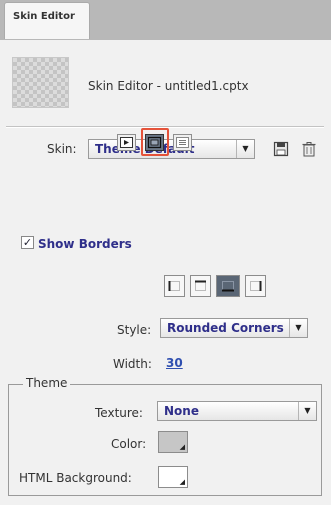 The image size is (331, 505). Describe the element at coordinates (75, 478) in the screenshot. I see `html-background-label: HTML Background:` at that location.